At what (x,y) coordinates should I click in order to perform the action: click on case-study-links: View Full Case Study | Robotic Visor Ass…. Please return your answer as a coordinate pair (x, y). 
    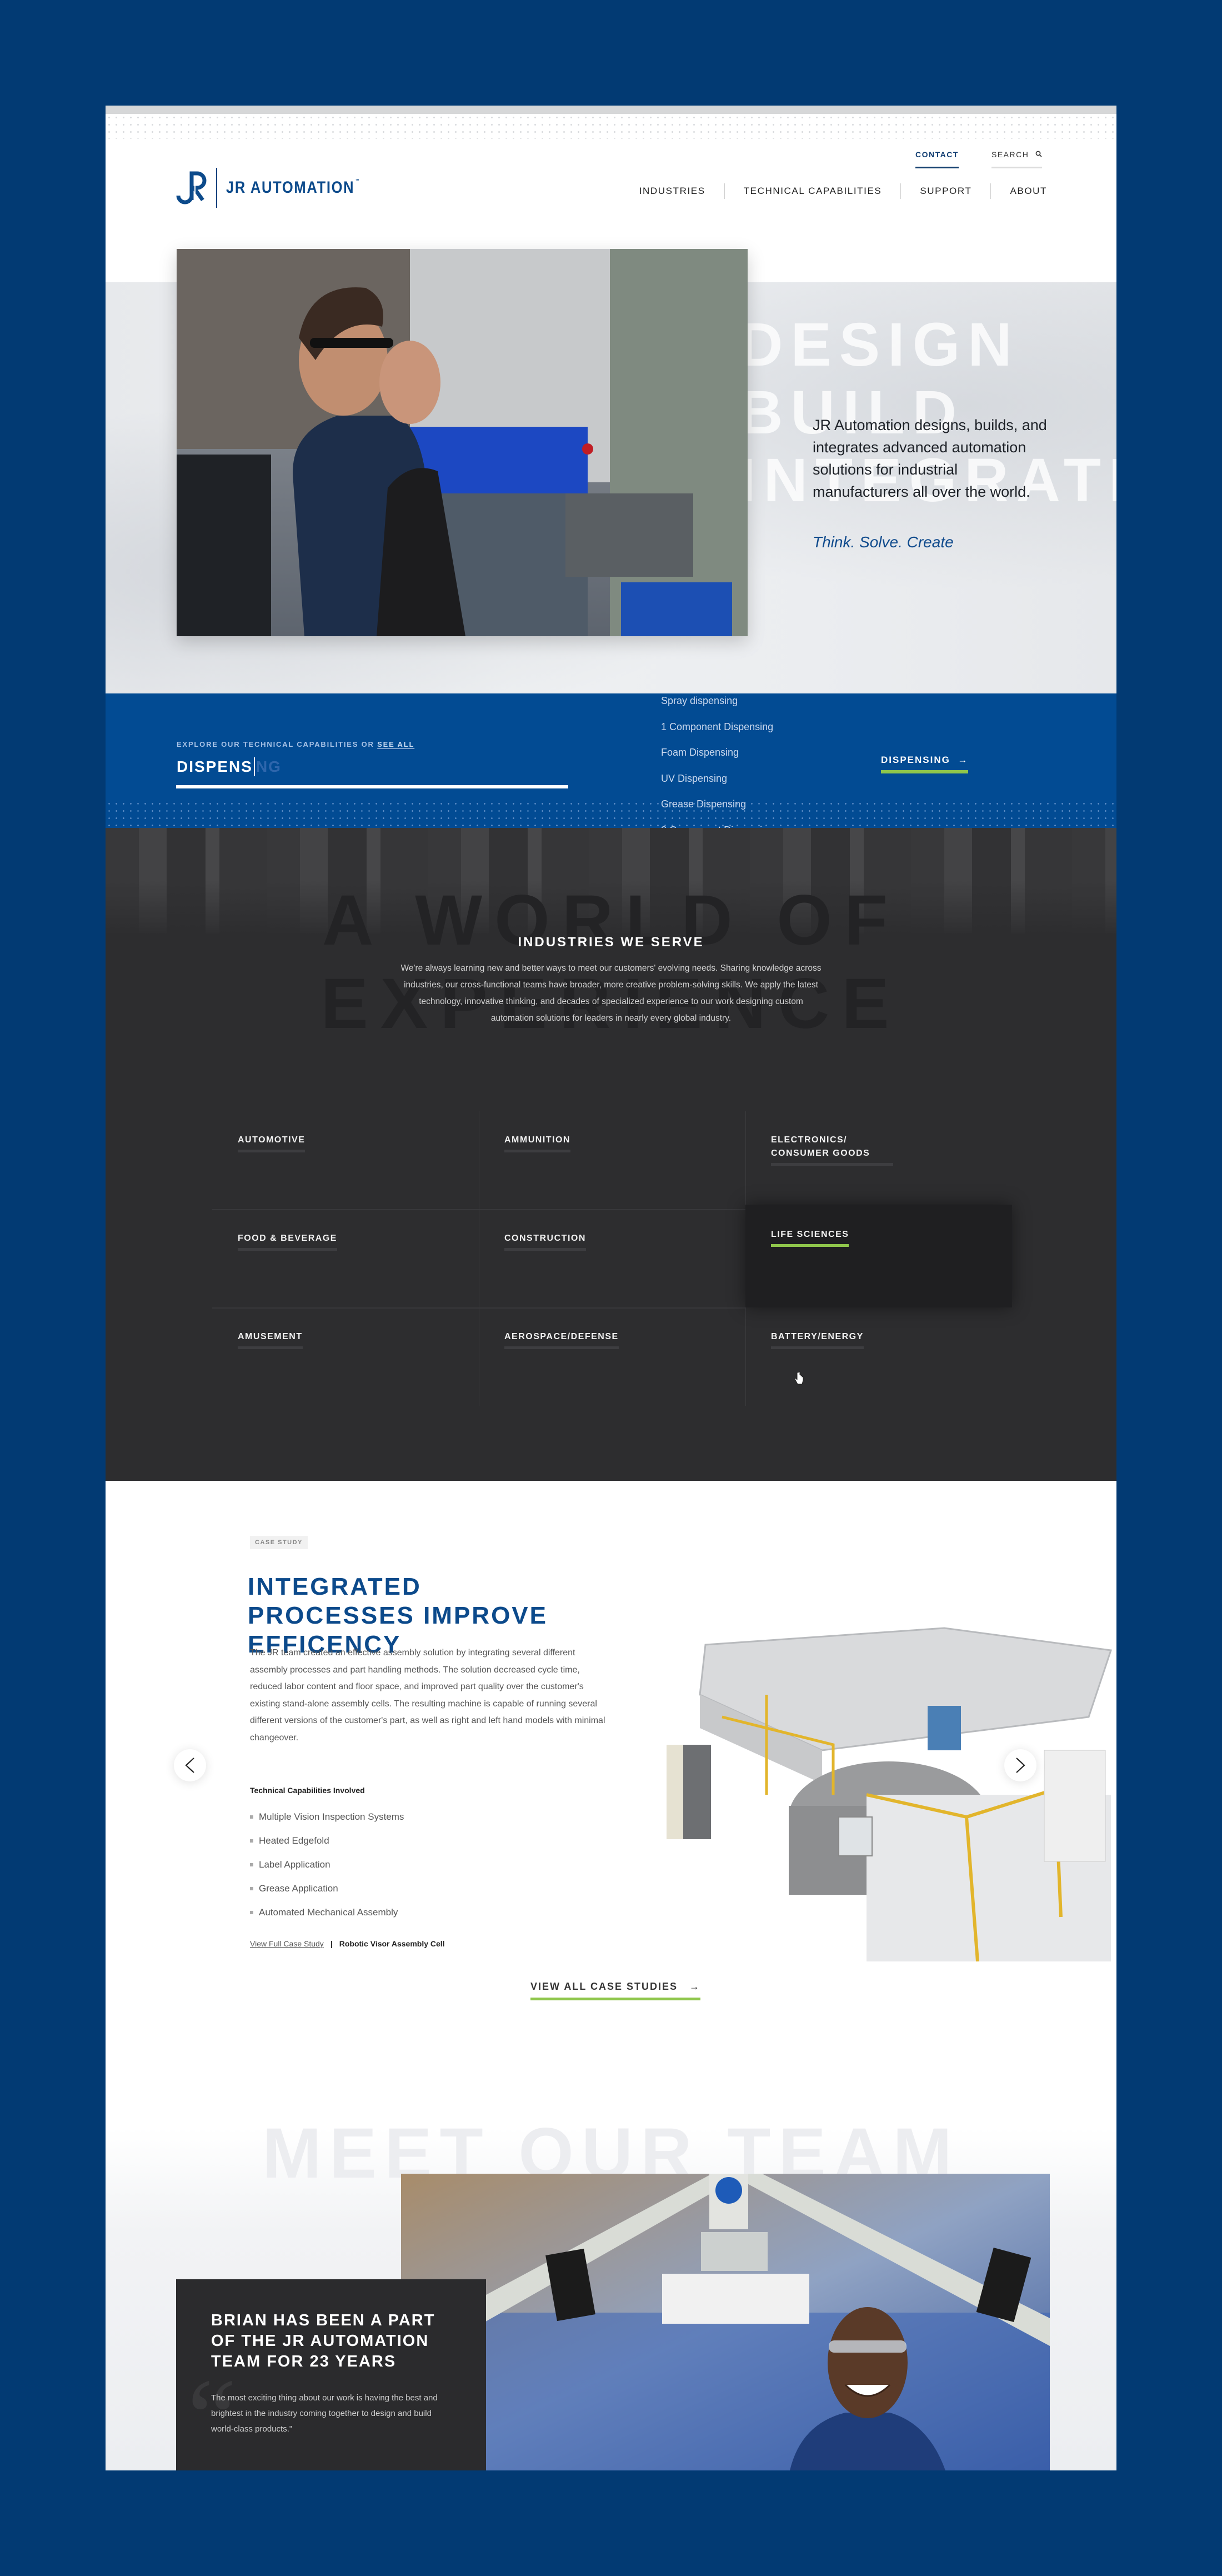
    Looking at the image, I should click on (347, 1944).